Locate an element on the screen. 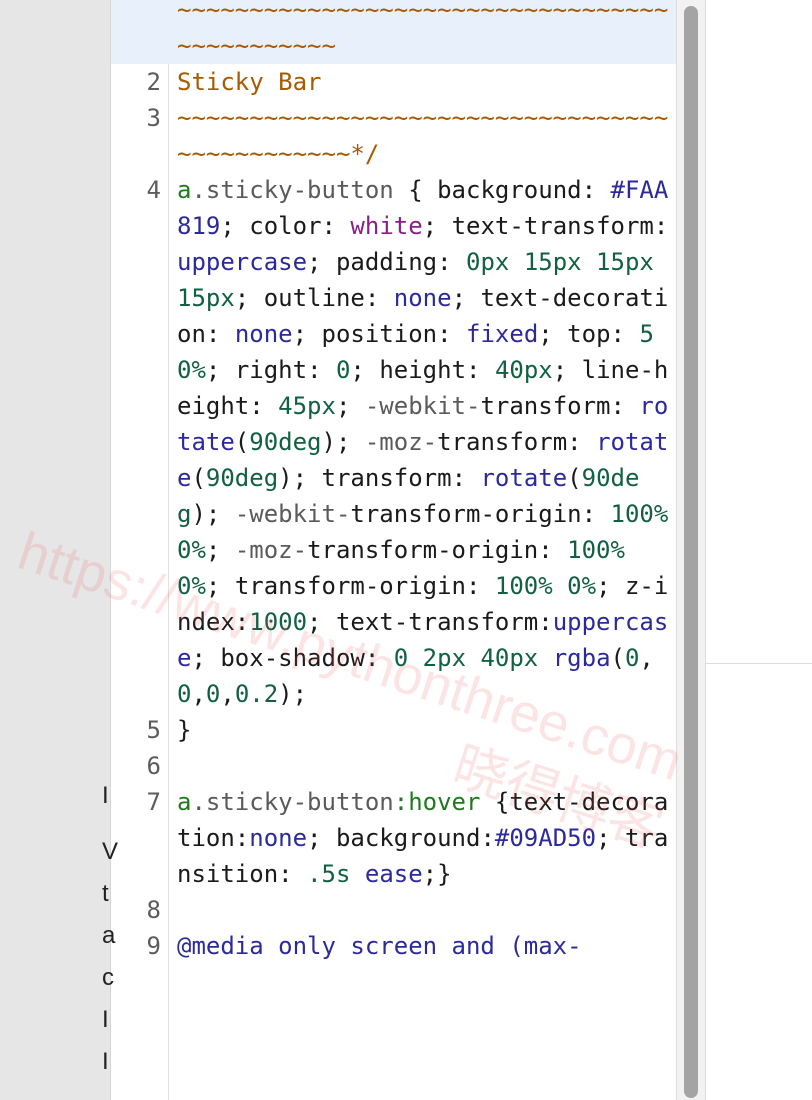  code-token: text-transform is located at coordinates (552, 226).